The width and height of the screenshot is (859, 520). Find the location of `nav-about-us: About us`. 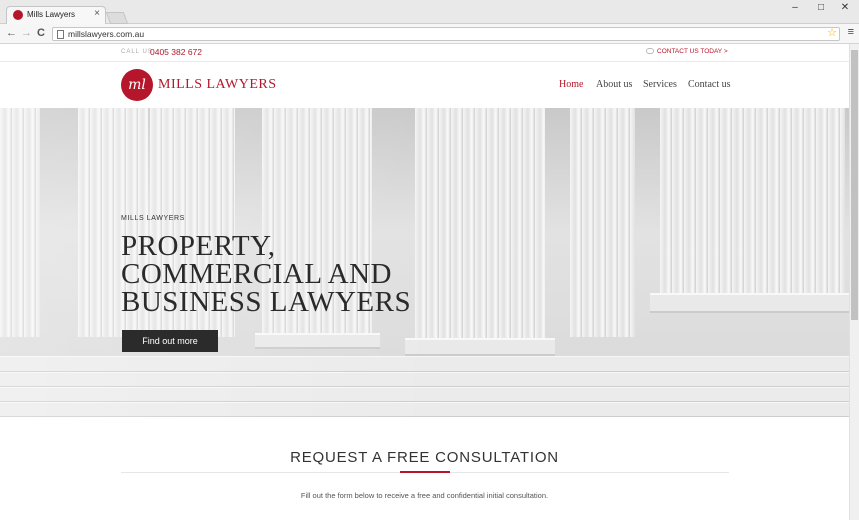

nav-about-us: About us is located at coordinates (614, 84).